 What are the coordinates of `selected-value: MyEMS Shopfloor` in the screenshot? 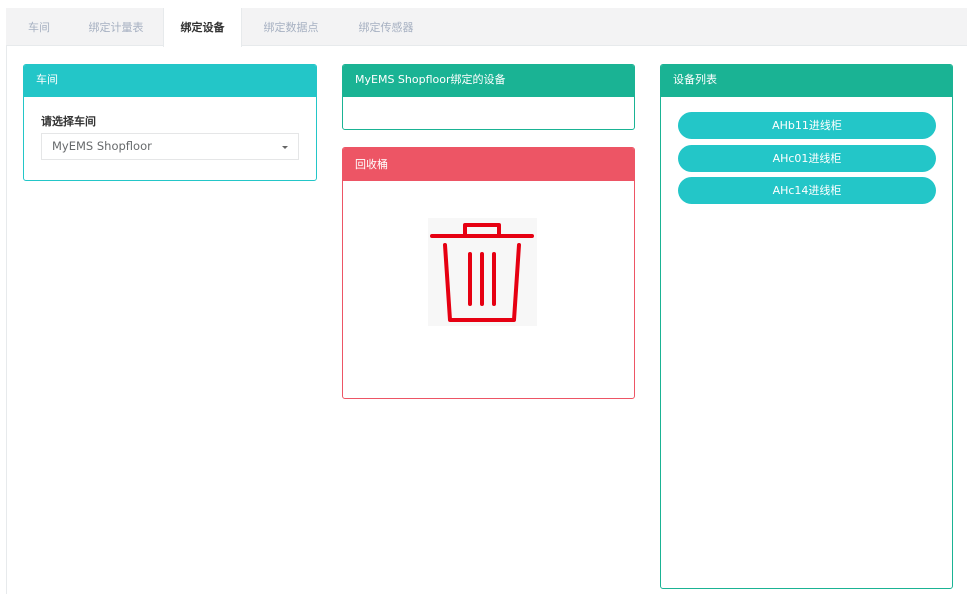 It's located at (102, 146).